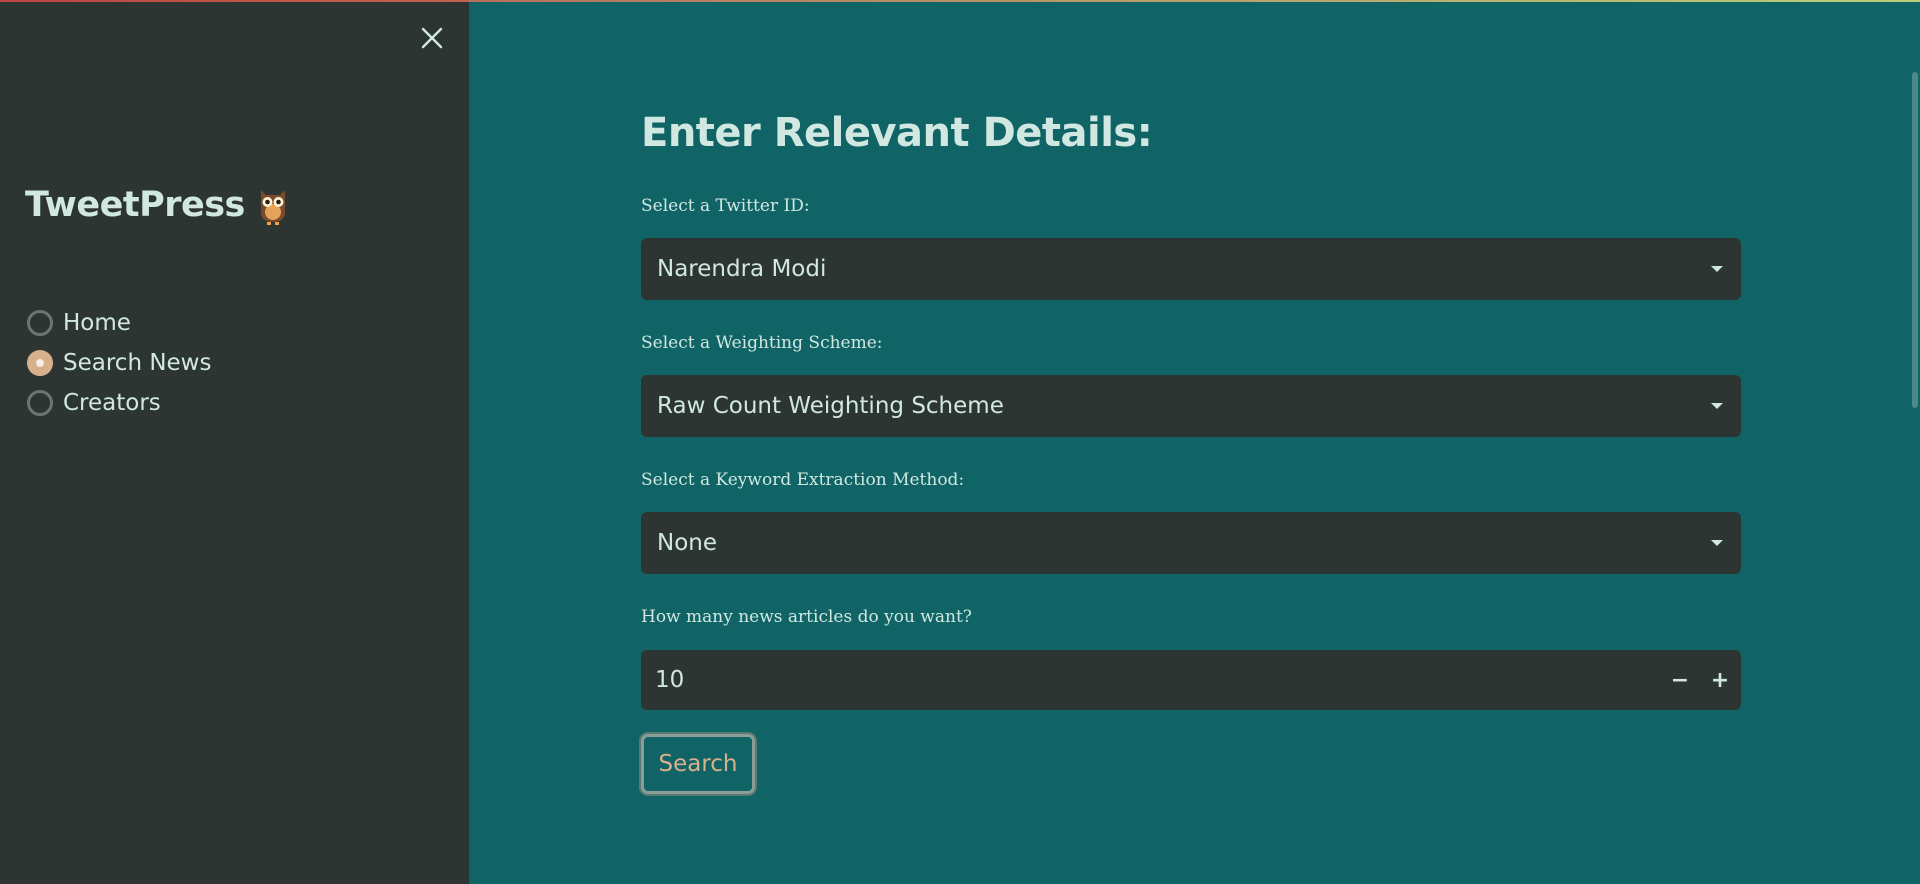 This screenshot has height=884, width=1920. Describe the element at coordinates (742, 269) in the screenshot. I see `select-value: Narendra Modi` at that location.